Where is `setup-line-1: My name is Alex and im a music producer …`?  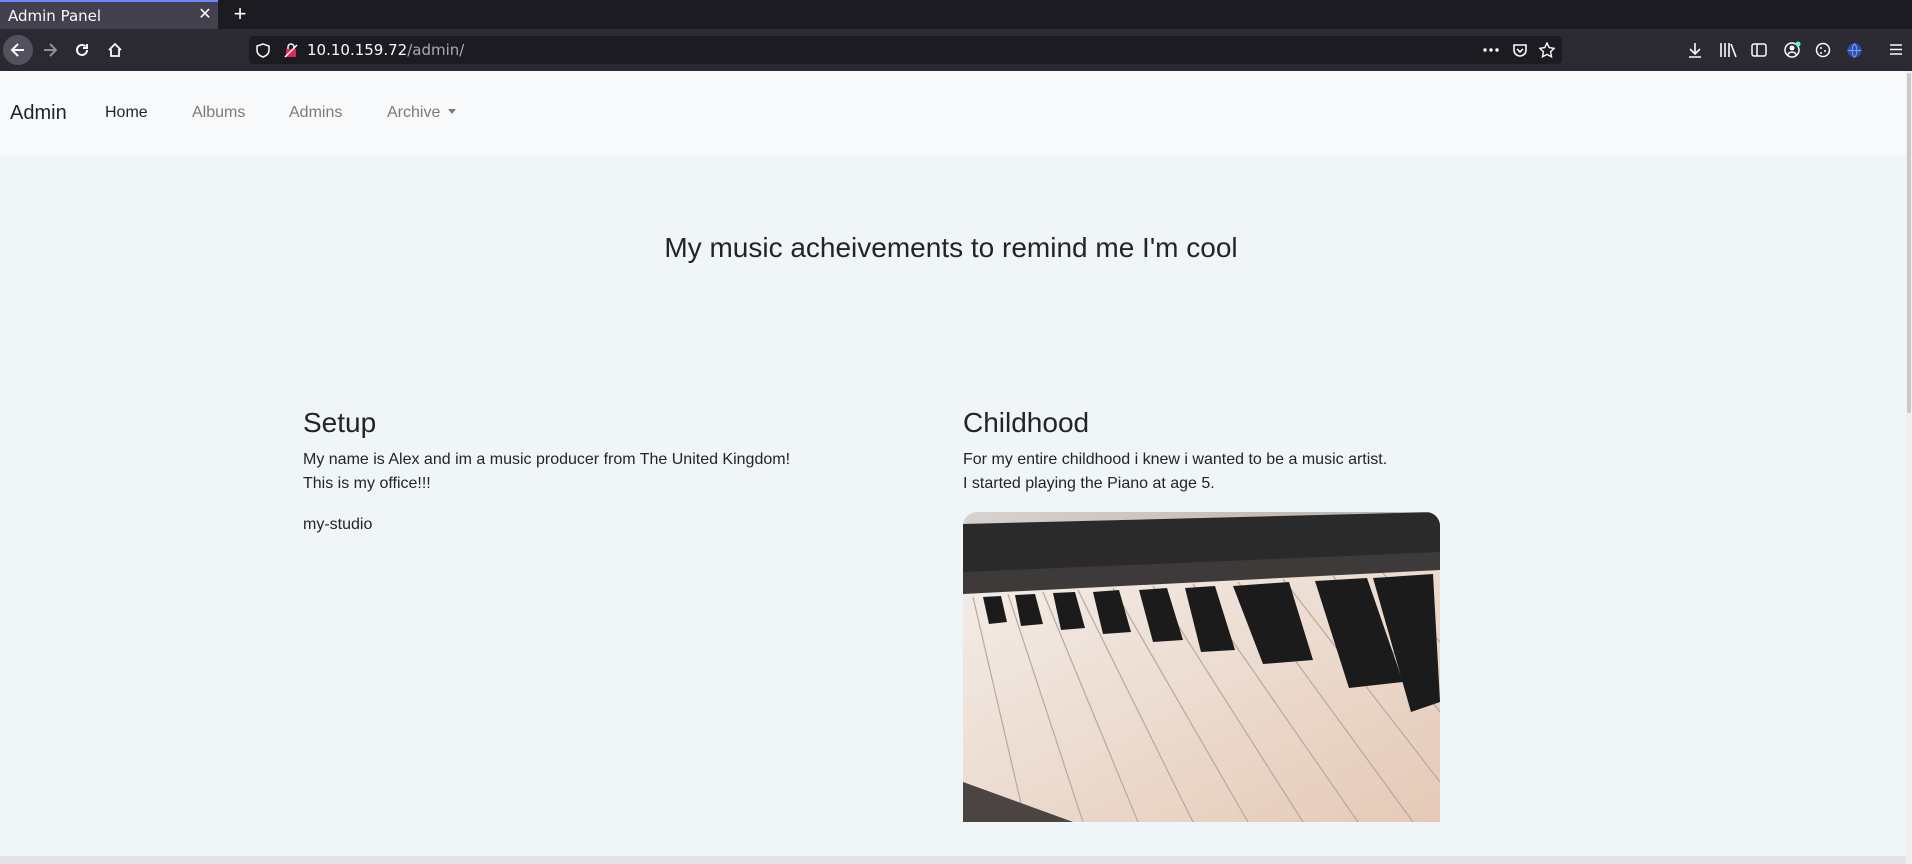 setup-line-1: My name is Alex and im a music producer … is located at coordinates (547, 459).